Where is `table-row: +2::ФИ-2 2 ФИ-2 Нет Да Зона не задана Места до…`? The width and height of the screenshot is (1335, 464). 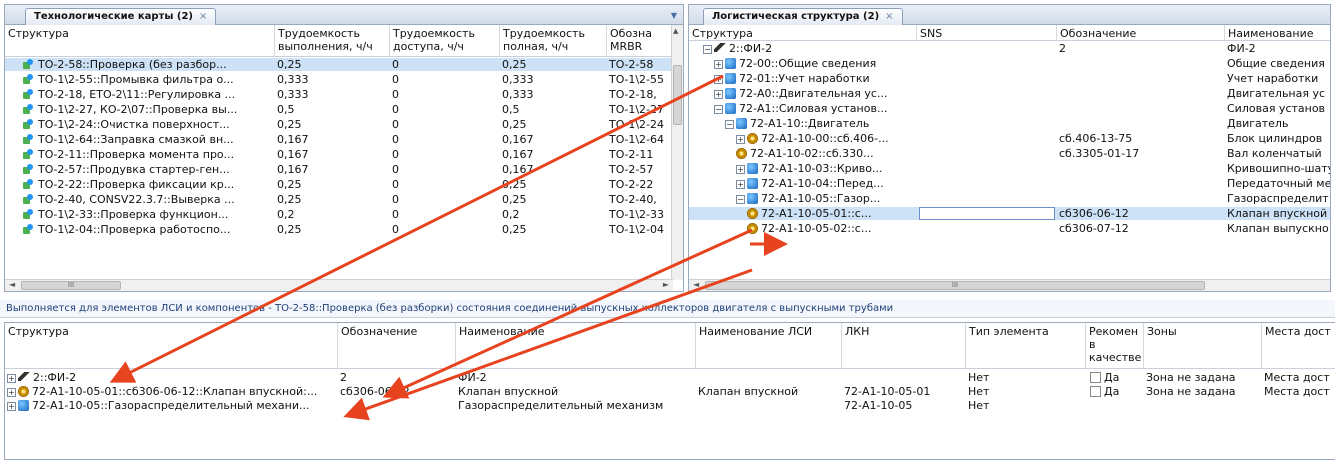
table-row: +2::ФИ-2 2 ФИ-2 Нет Да Зона не задана Места до… is located at coordinates (670, 377).